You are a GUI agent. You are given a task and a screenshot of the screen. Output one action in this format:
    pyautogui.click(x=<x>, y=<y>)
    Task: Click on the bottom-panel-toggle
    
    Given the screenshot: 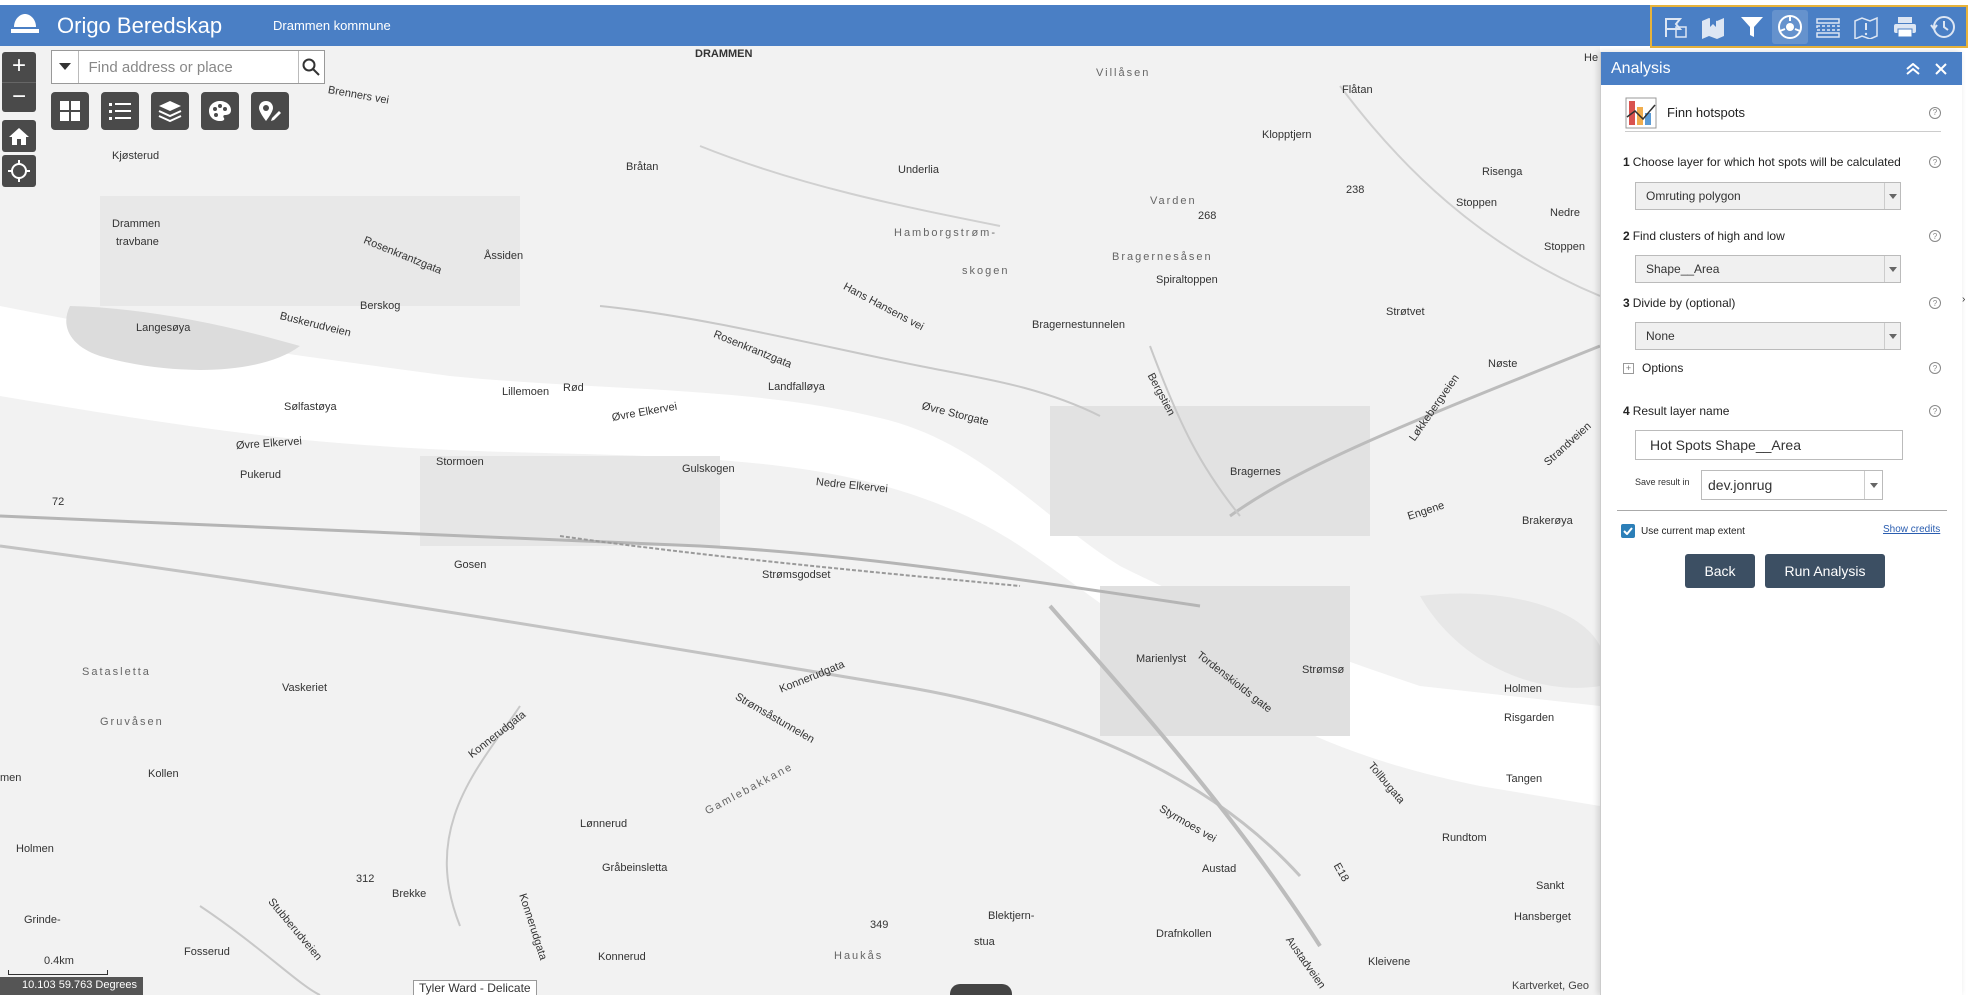 What is the action you would take?
    pyautogui.click(x=981, y=989)
    